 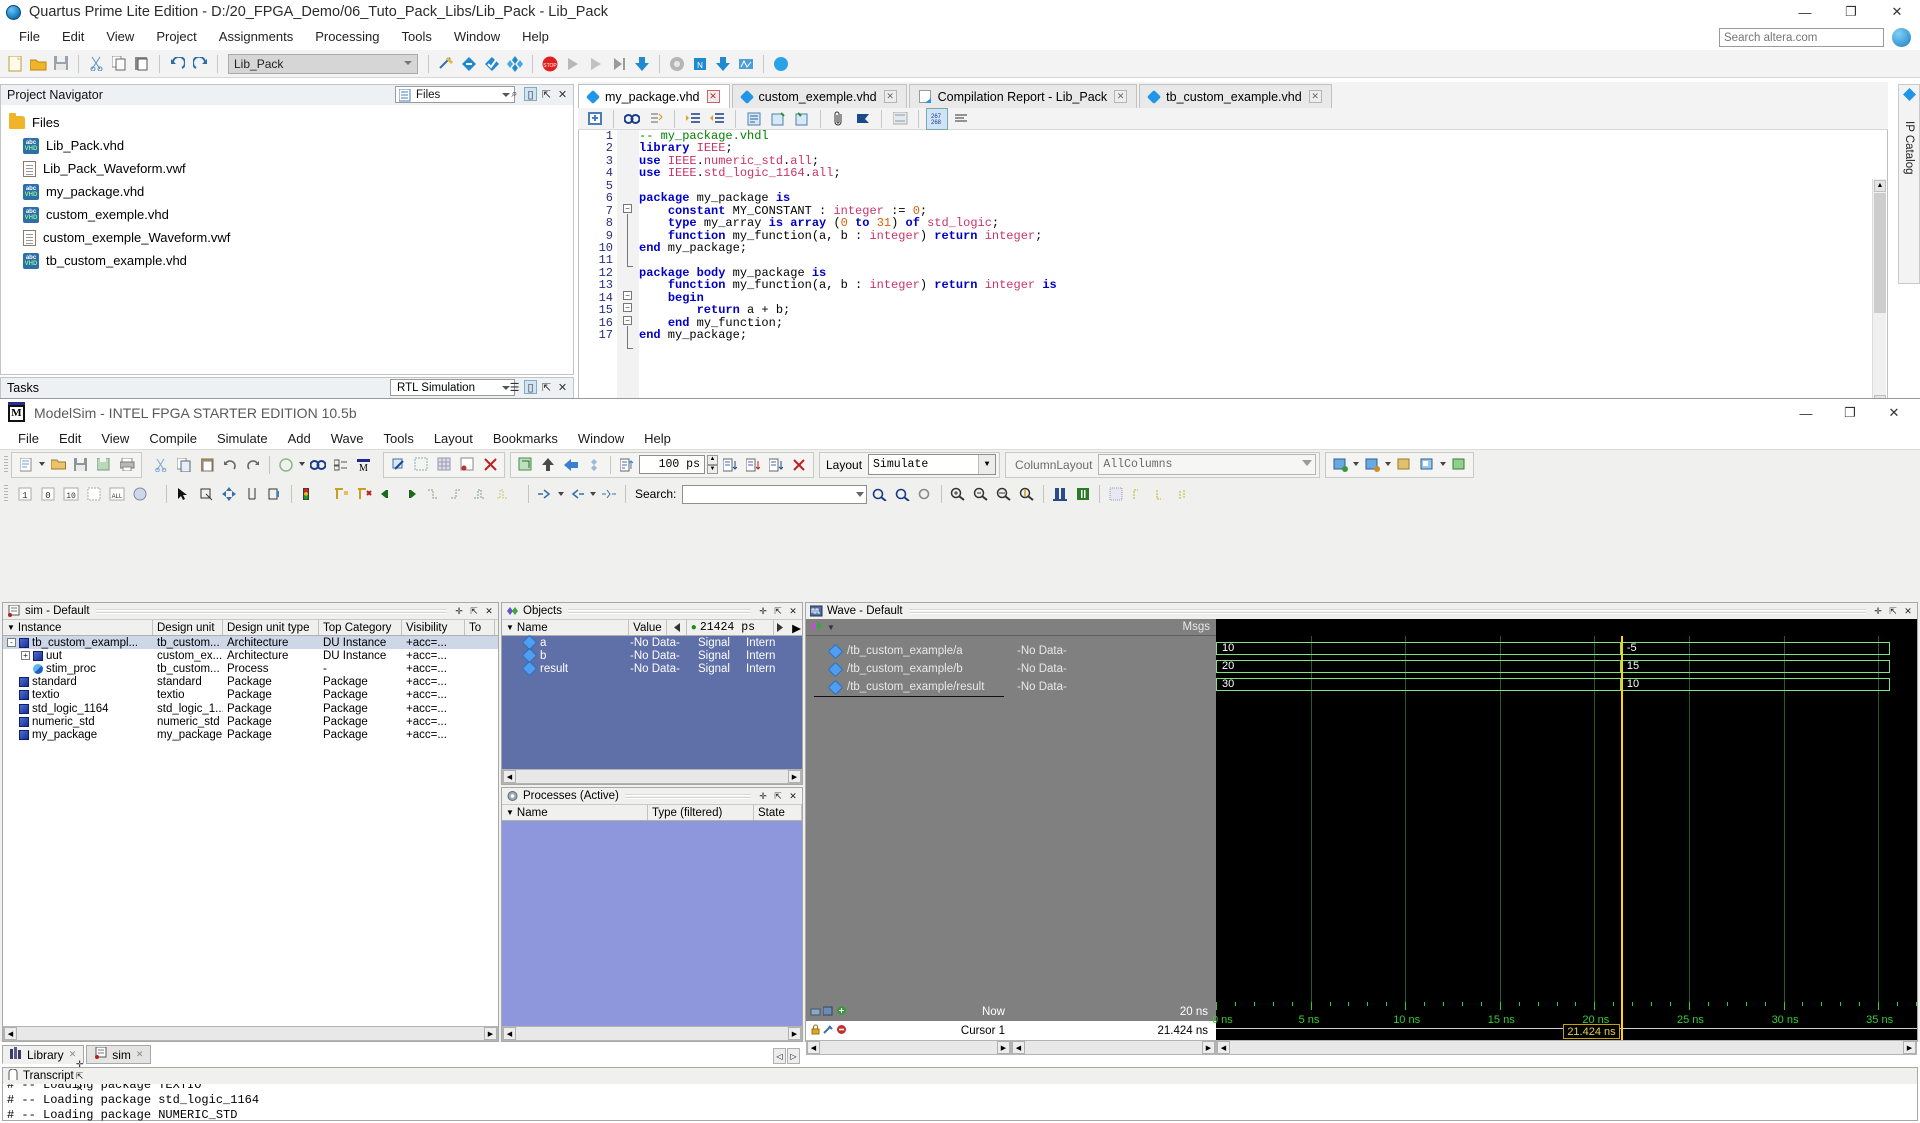 I want to click on column-instance: ▼ Instance, so click(x=78, y=627).